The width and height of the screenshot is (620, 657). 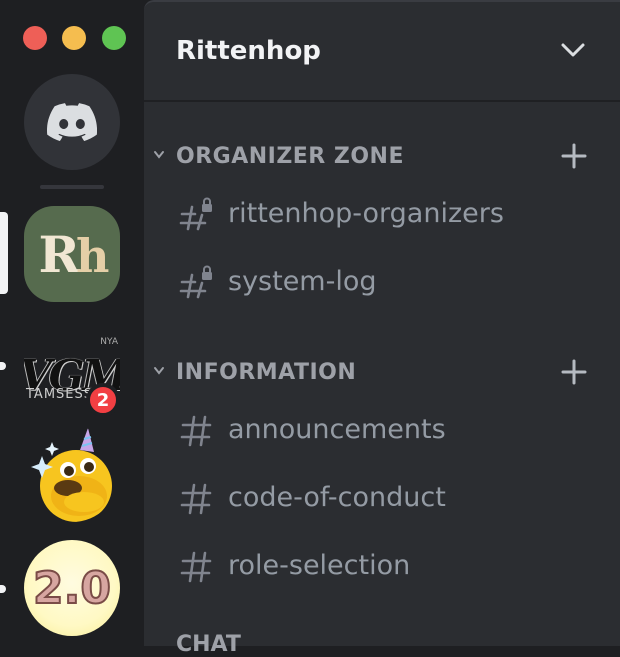 I want to click on channel-code-of-conduct: code-of-conduct, so click(x=378, y=499).